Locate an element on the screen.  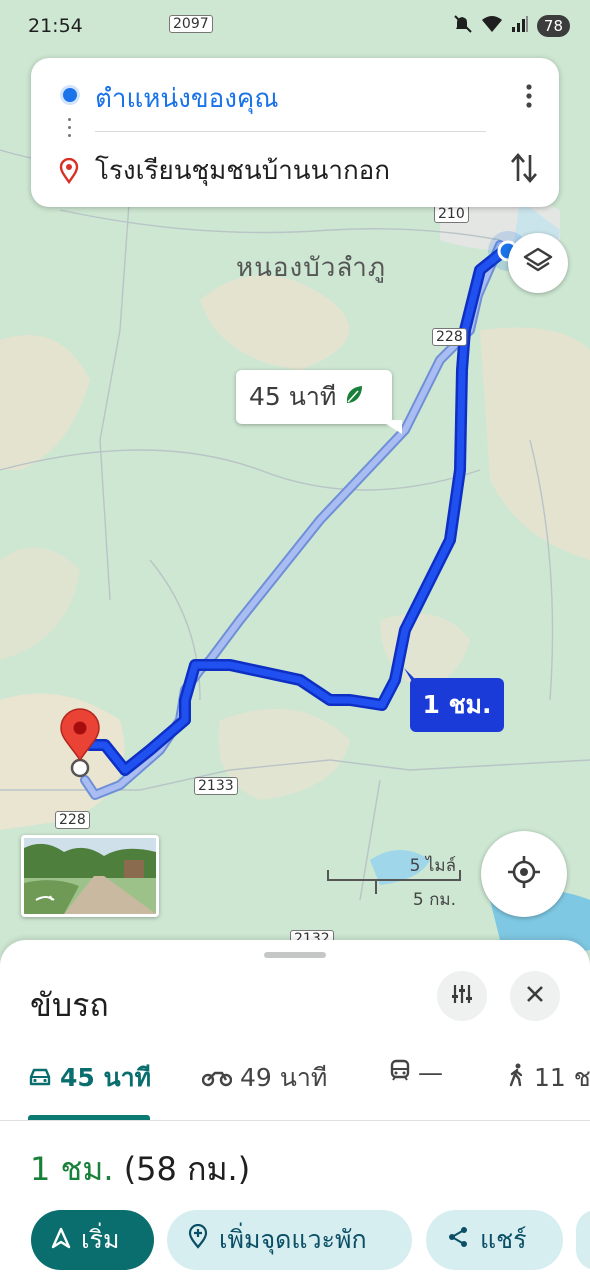
share-button: แชร์ is located at coordinates (494, 1240).